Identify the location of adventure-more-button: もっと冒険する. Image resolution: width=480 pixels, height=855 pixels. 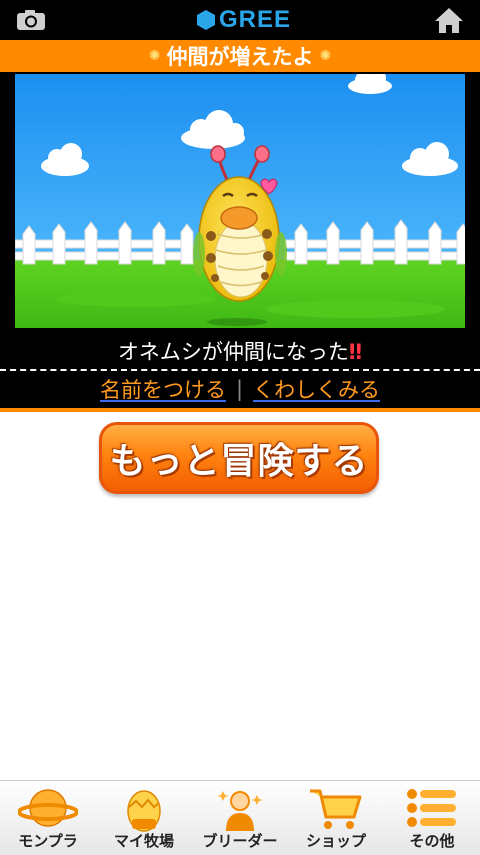
(239, 458).